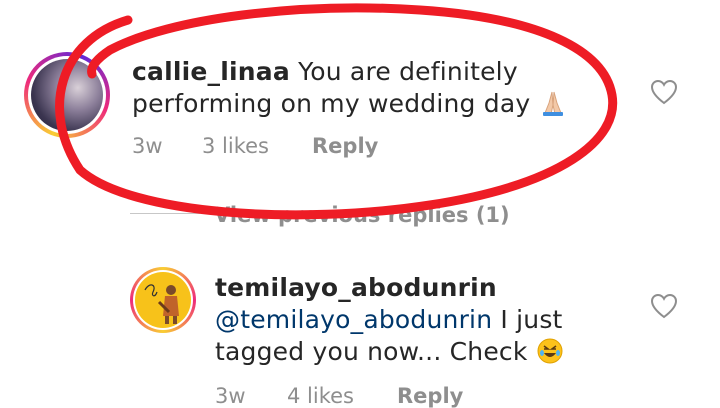 Image resolution: width=720 pixels, height=408 pixels. I want to click on comment-username: temilayo_abodunrin, so click(356, 287).